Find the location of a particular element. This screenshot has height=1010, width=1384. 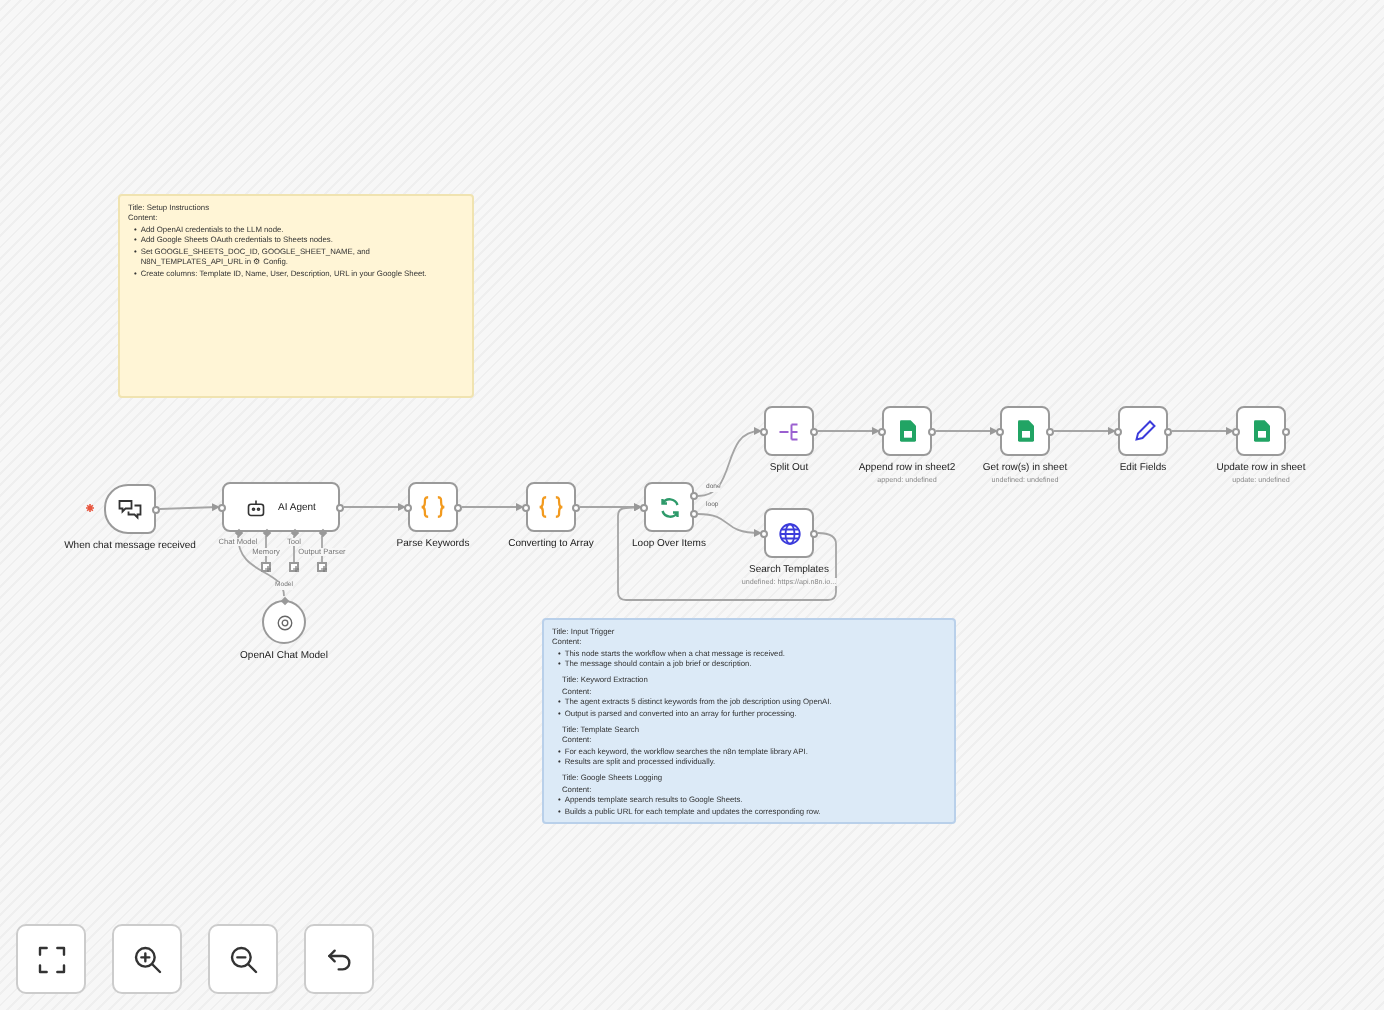

globe-icon is located at coordinates (789, 533).